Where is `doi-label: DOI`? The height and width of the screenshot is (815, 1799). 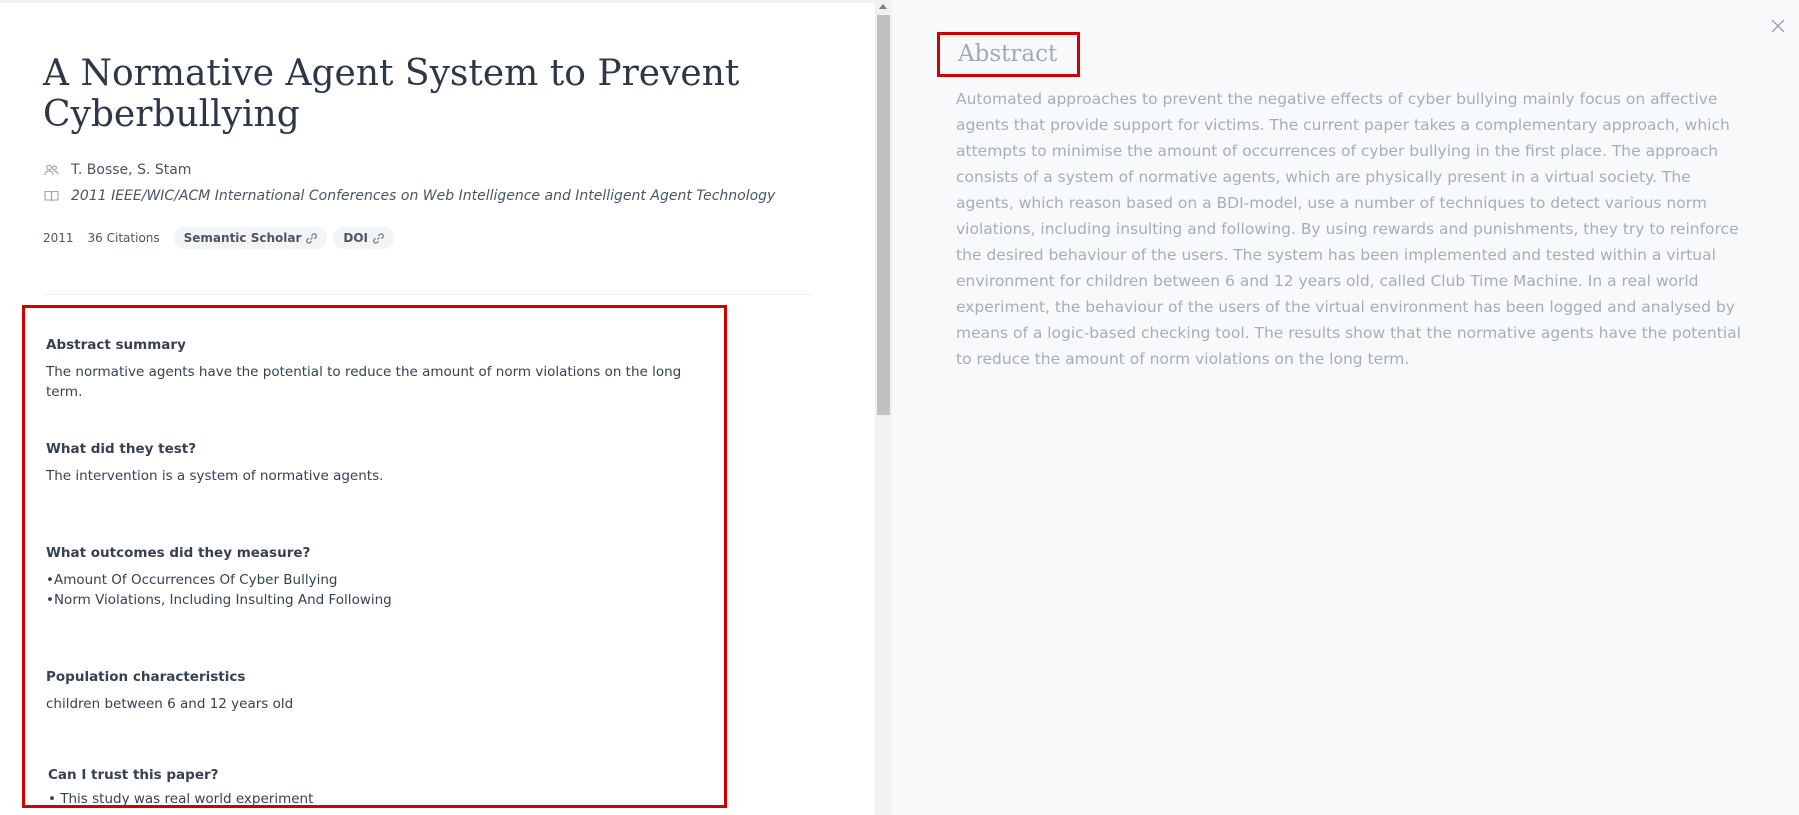
doi-label: DOI is located at coordinates (356, 238).